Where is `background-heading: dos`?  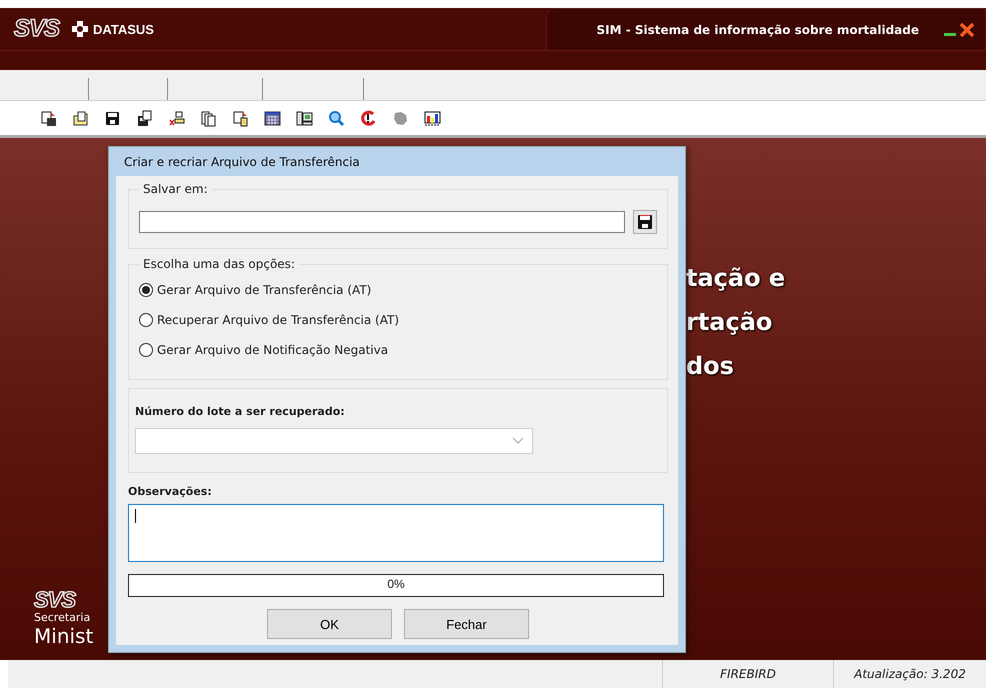 background-heading: dos is located at coordinates (710, 366).